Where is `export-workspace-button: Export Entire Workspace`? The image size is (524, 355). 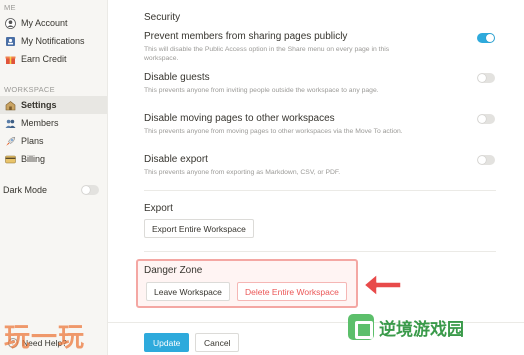 export-workspace-button: Export Entire Workspace is located at coordinates (199, 228).